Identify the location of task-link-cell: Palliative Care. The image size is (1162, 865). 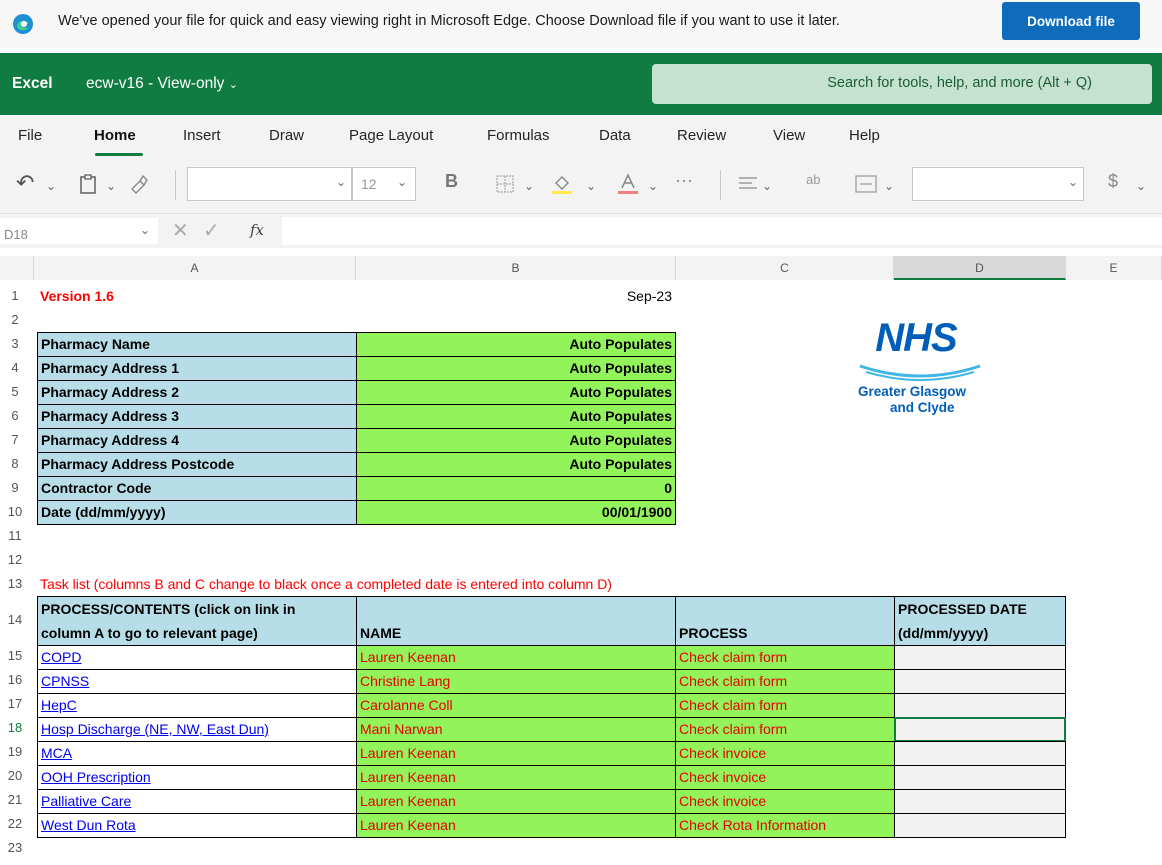
(197, 801).